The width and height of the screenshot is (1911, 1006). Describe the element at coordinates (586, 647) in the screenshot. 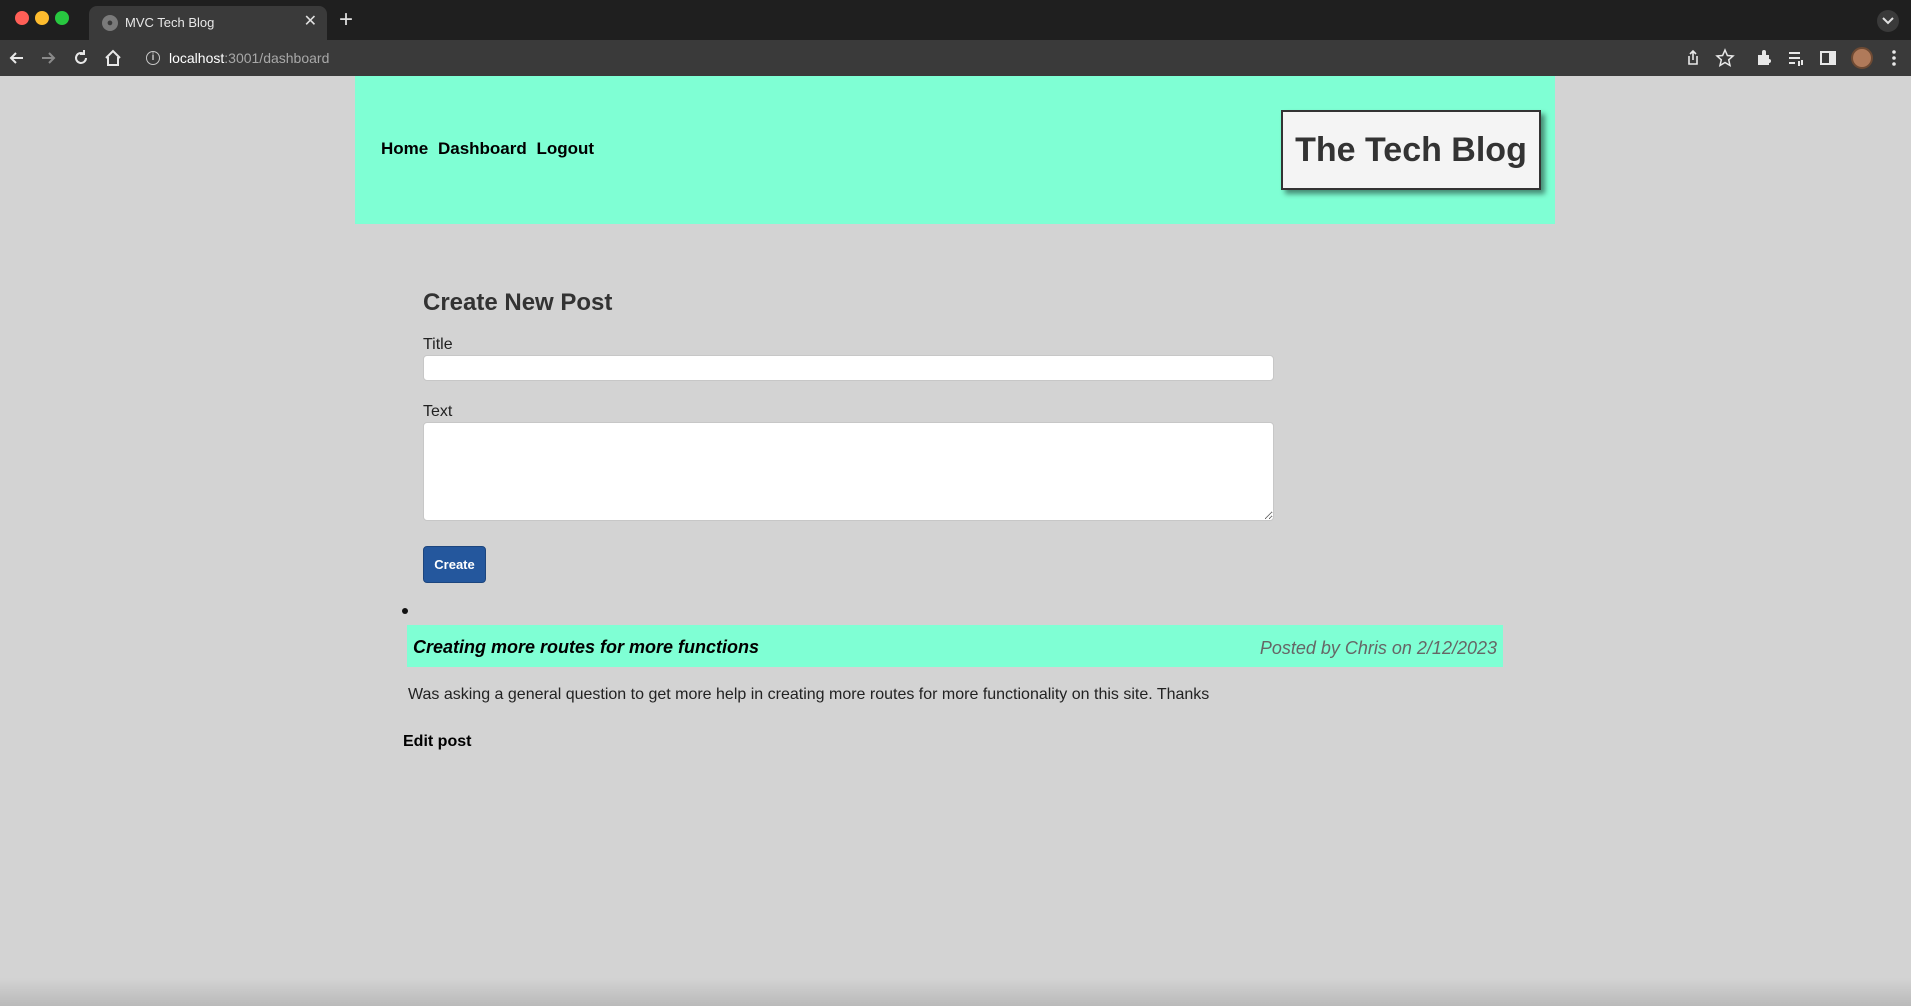

I see `post-title: Creating more routes for more functions` at that location.